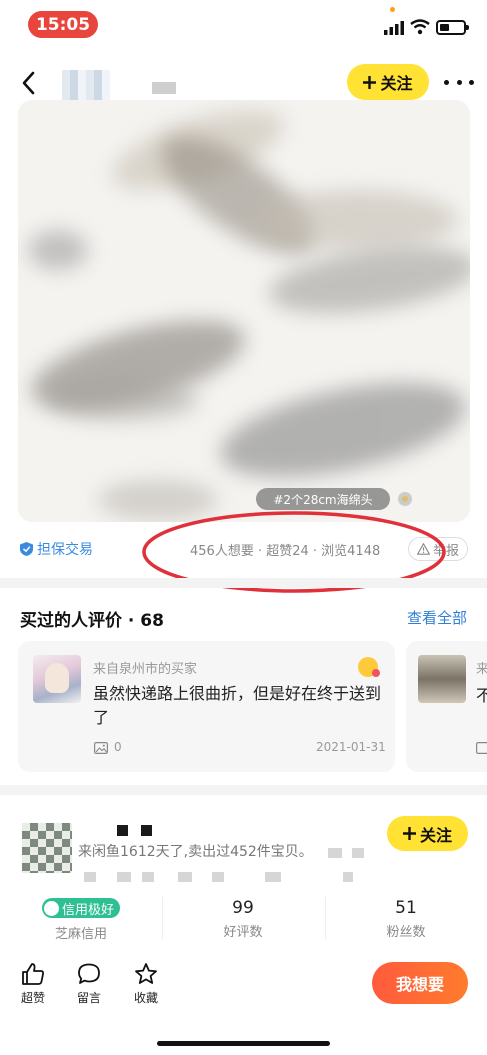 This screenshot has height=1055, width=487. I want to click on status-time: 15:05, so click(63, 24).